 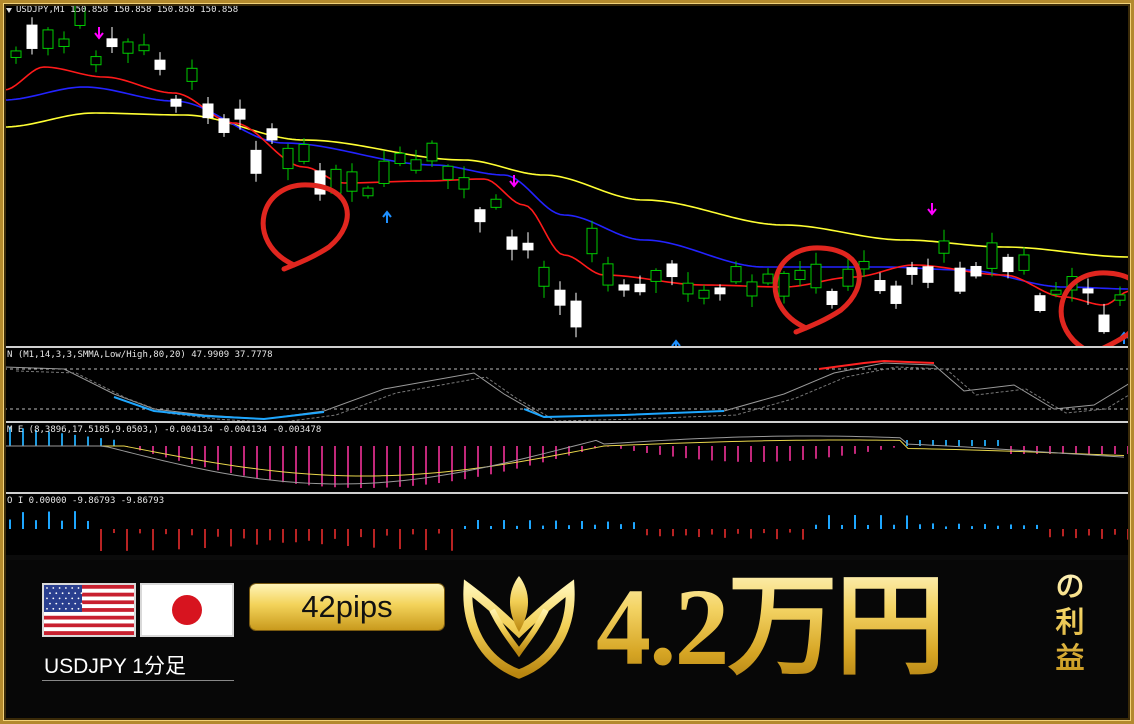 I want to click on profit-amount: 4.2万円, so click(x=770, y=627).